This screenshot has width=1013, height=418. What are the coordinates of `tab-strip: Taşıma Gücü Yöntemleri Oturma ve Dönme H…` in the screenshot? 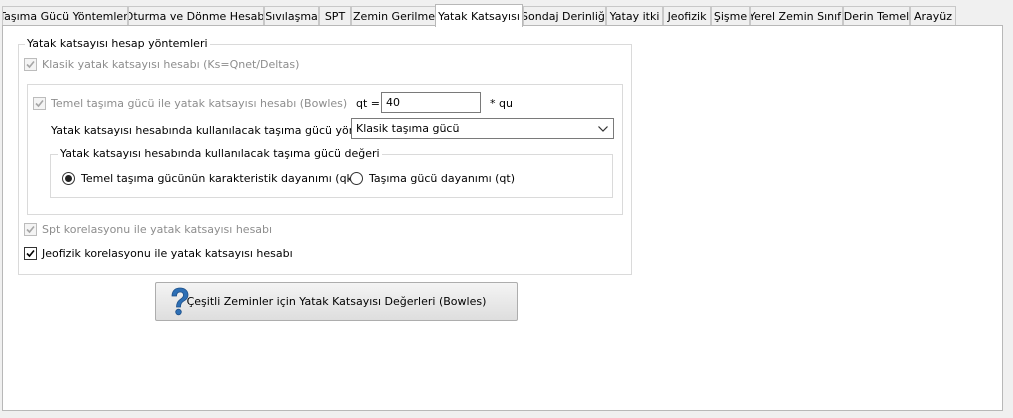 It's located at (502, 15).